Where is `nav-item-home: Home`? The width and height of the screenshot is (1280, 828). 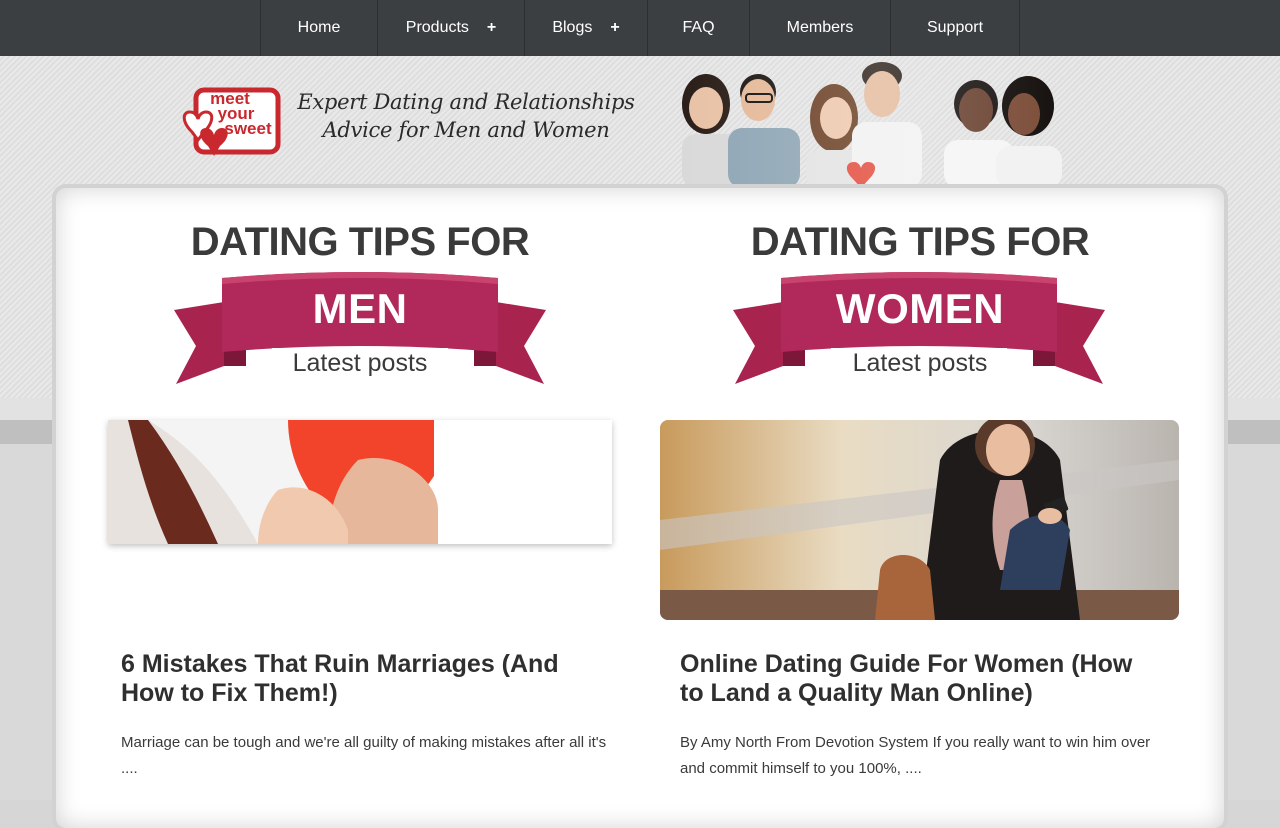 nav-item-home: Home is located at coordinates (319, 28).